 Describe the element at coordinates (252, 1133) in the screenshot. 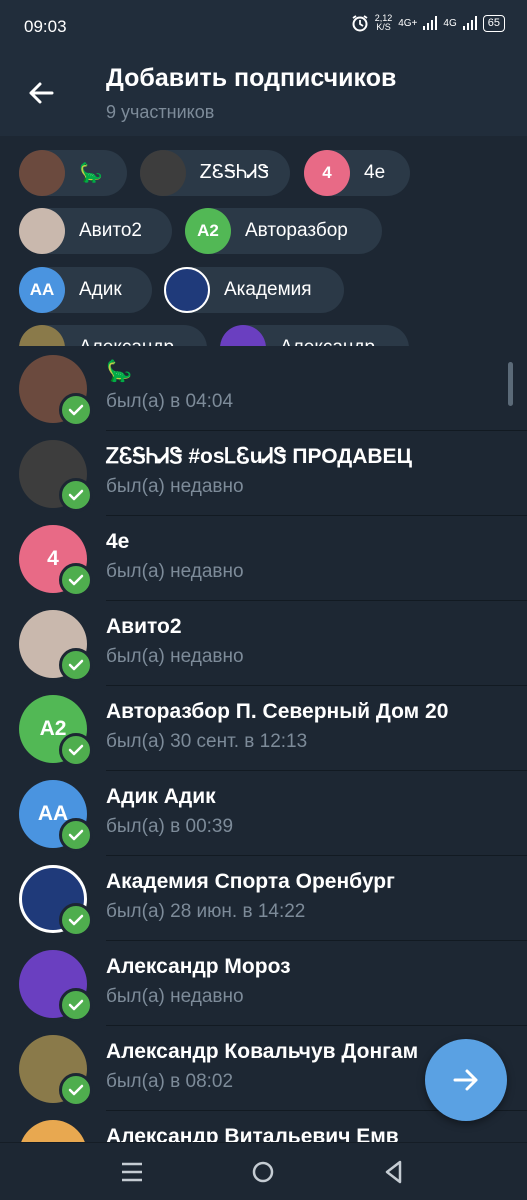

I see `contact-name: Александр Витальевич Емв` at that location.